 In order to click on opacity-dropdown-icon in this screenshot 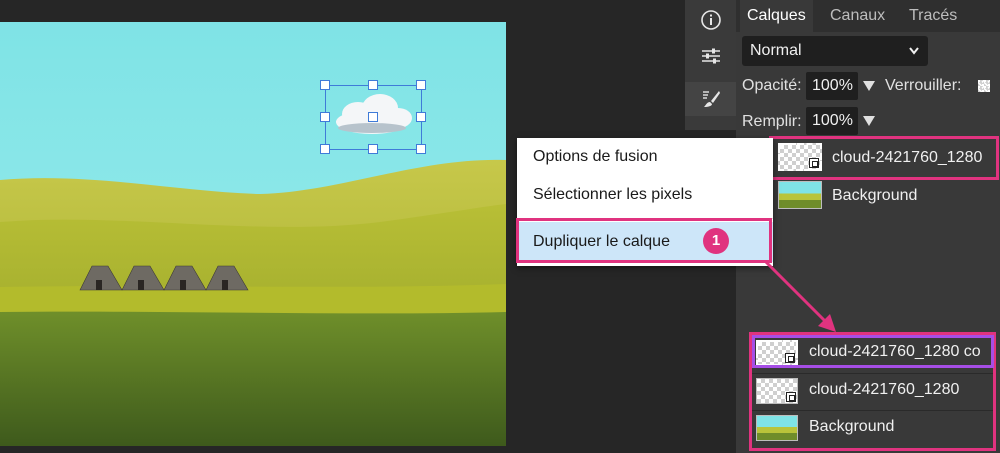, I will do `click(869, 86)`.